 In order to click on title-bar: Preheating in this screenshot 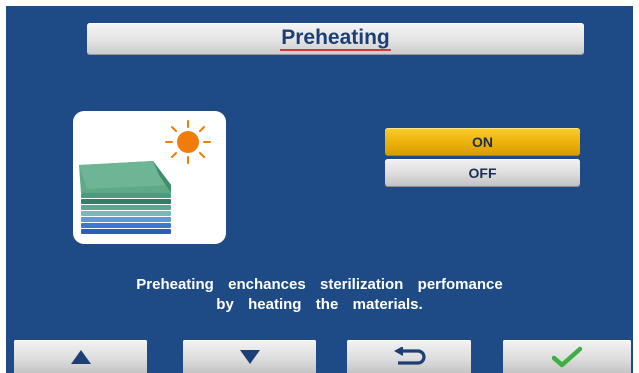, I will do `click(335, 39)`.